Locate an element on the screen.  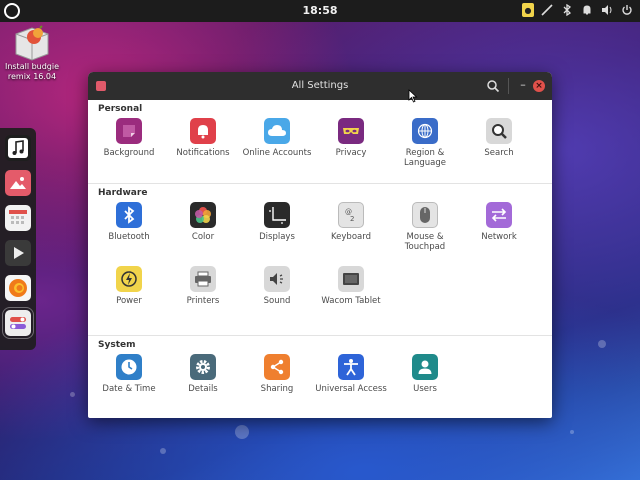
desktop-installer-shortcut: Install budgie remix 16.04 is located at coordinates (32, 53).